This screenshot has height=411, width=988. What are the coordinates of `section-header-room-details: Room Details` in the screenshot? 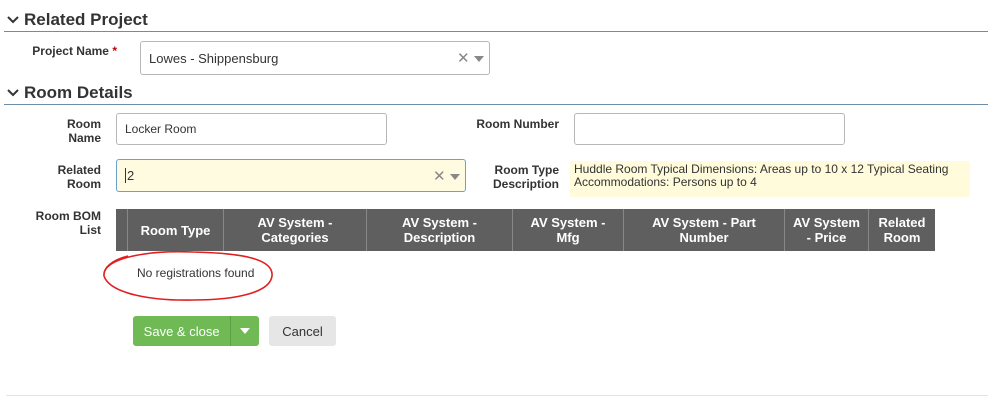 It's located at (66, 93).